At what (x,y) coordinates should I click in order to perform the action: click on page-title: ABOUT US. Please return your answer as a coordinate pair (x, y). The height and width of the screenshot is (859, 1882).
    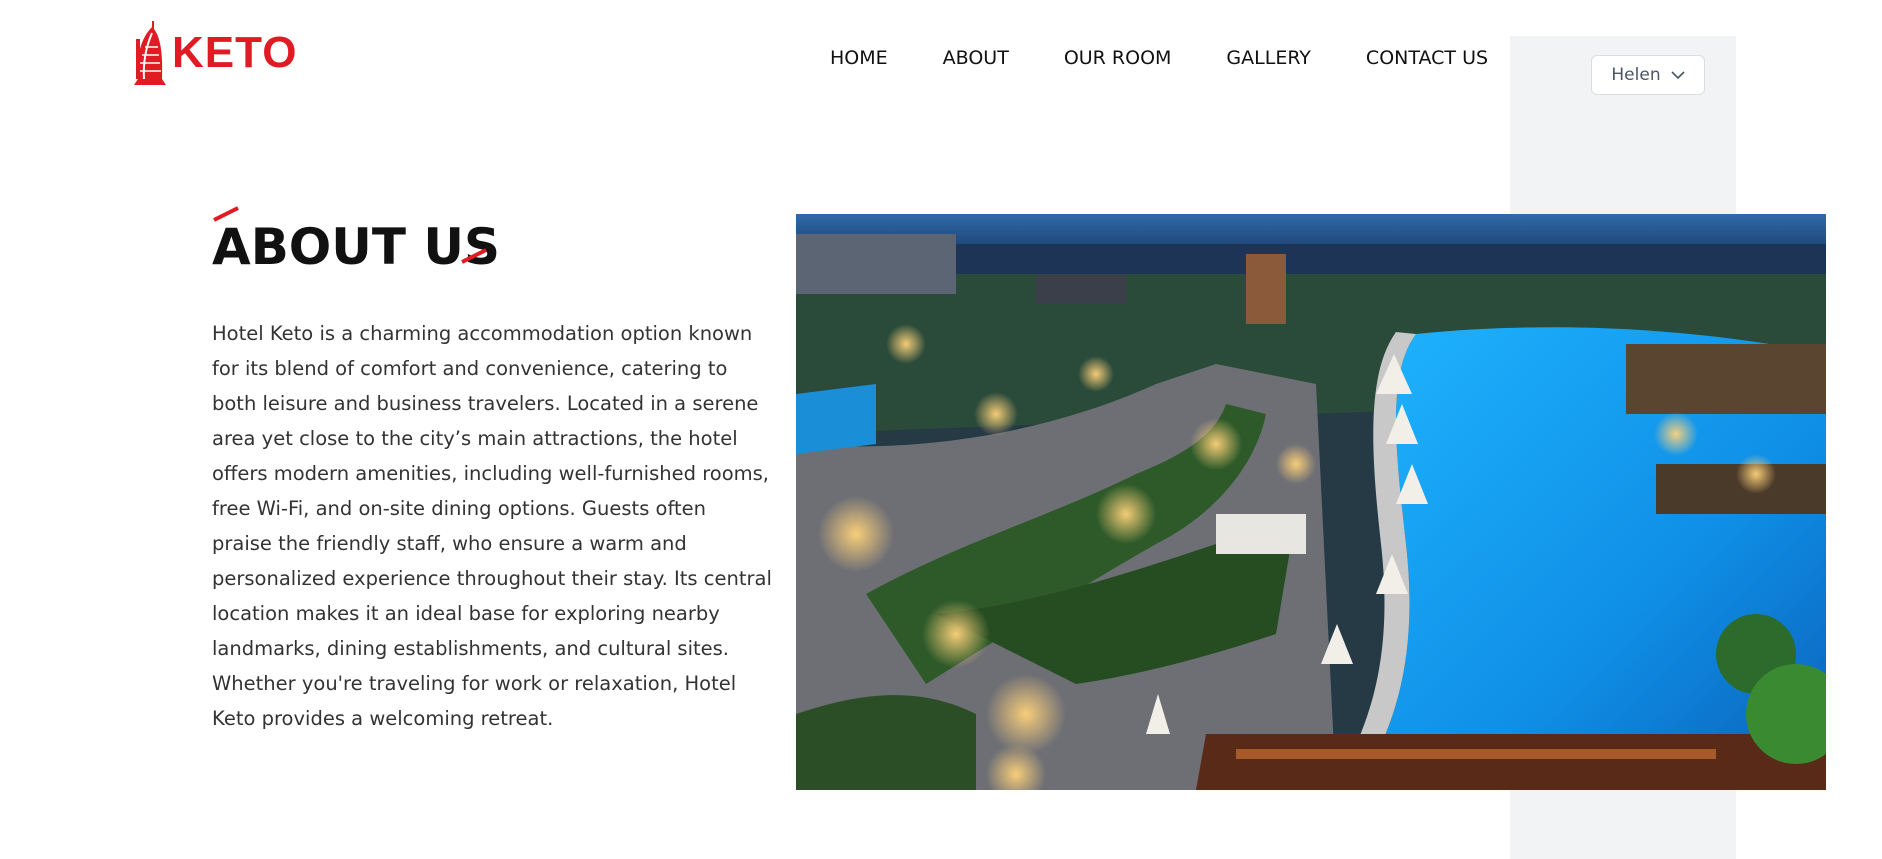
    Looking at the image, I should click on (356, 247).